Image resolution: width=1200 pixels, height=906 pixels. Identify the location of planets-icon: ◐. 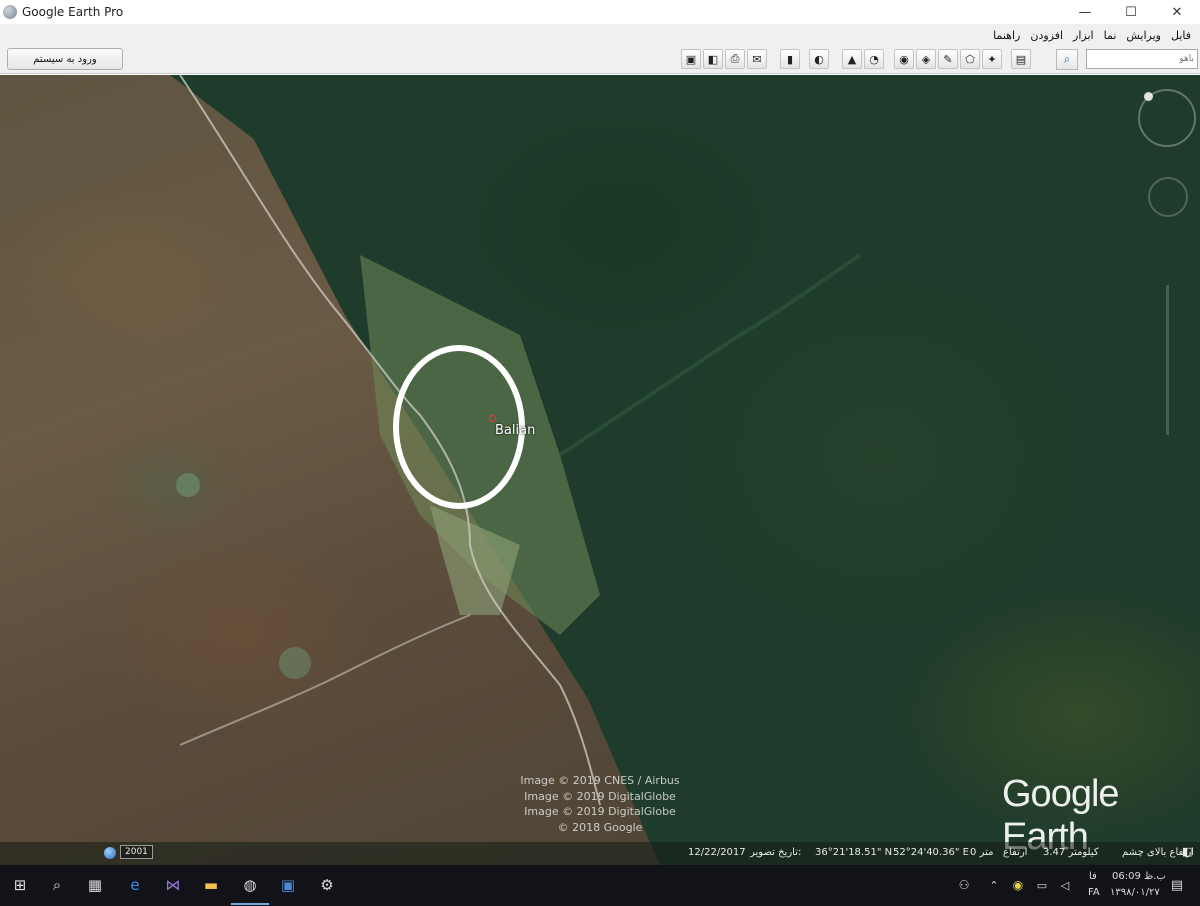
(819, 59).